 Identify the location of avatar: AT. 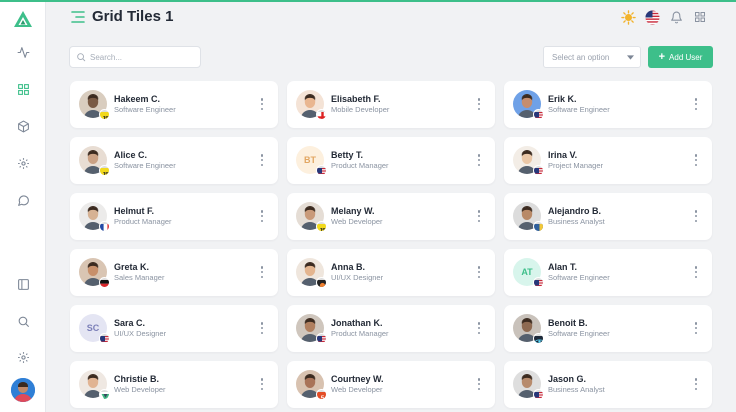
(528, 273).